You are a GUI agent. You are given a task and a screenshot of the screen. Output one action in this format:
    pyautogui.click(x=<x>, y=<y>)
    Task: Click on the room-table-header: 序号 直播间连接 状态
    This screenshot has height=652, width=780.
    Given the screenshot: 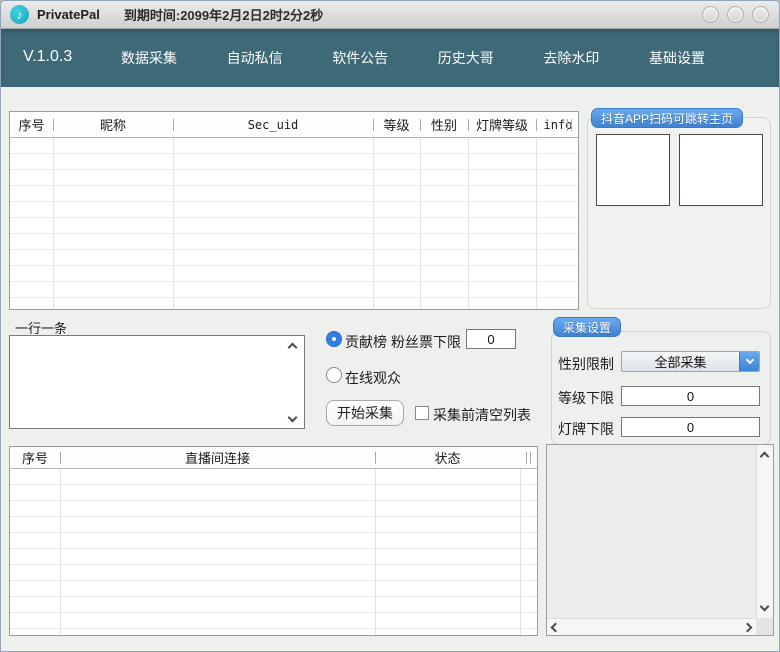 What is the action you would take?
    pyautogui.click(x=273, y=458)
    